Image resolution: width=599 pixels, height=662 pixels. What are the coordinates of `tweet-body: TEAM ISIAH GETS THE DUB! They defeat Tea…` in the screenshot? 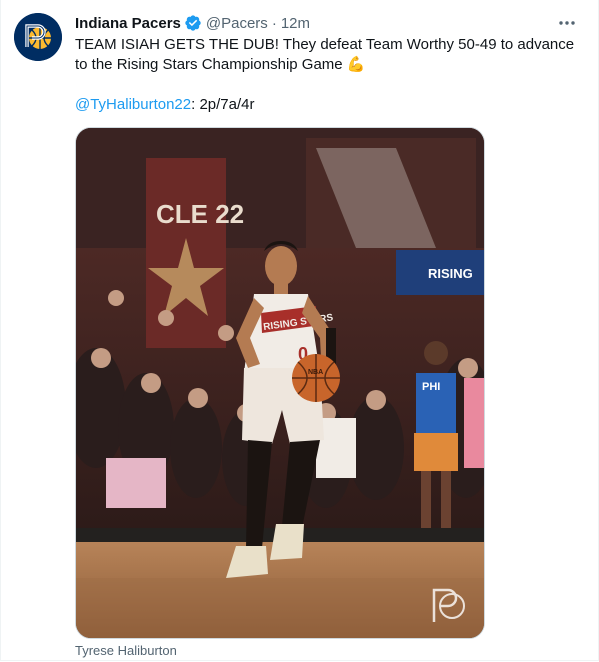 It's located at (325, 54).